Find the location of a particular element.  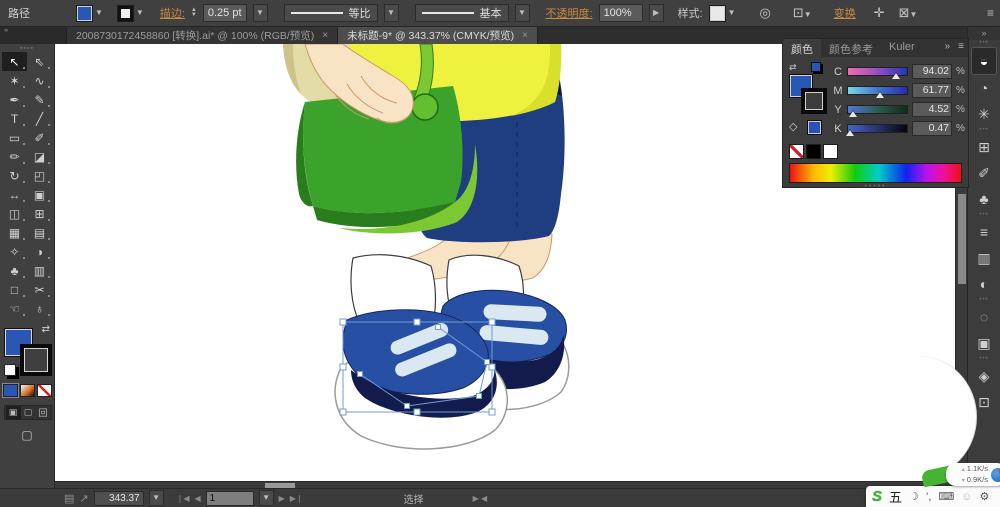

punctuation-icon: ’, is located at coordinates (929, 497).